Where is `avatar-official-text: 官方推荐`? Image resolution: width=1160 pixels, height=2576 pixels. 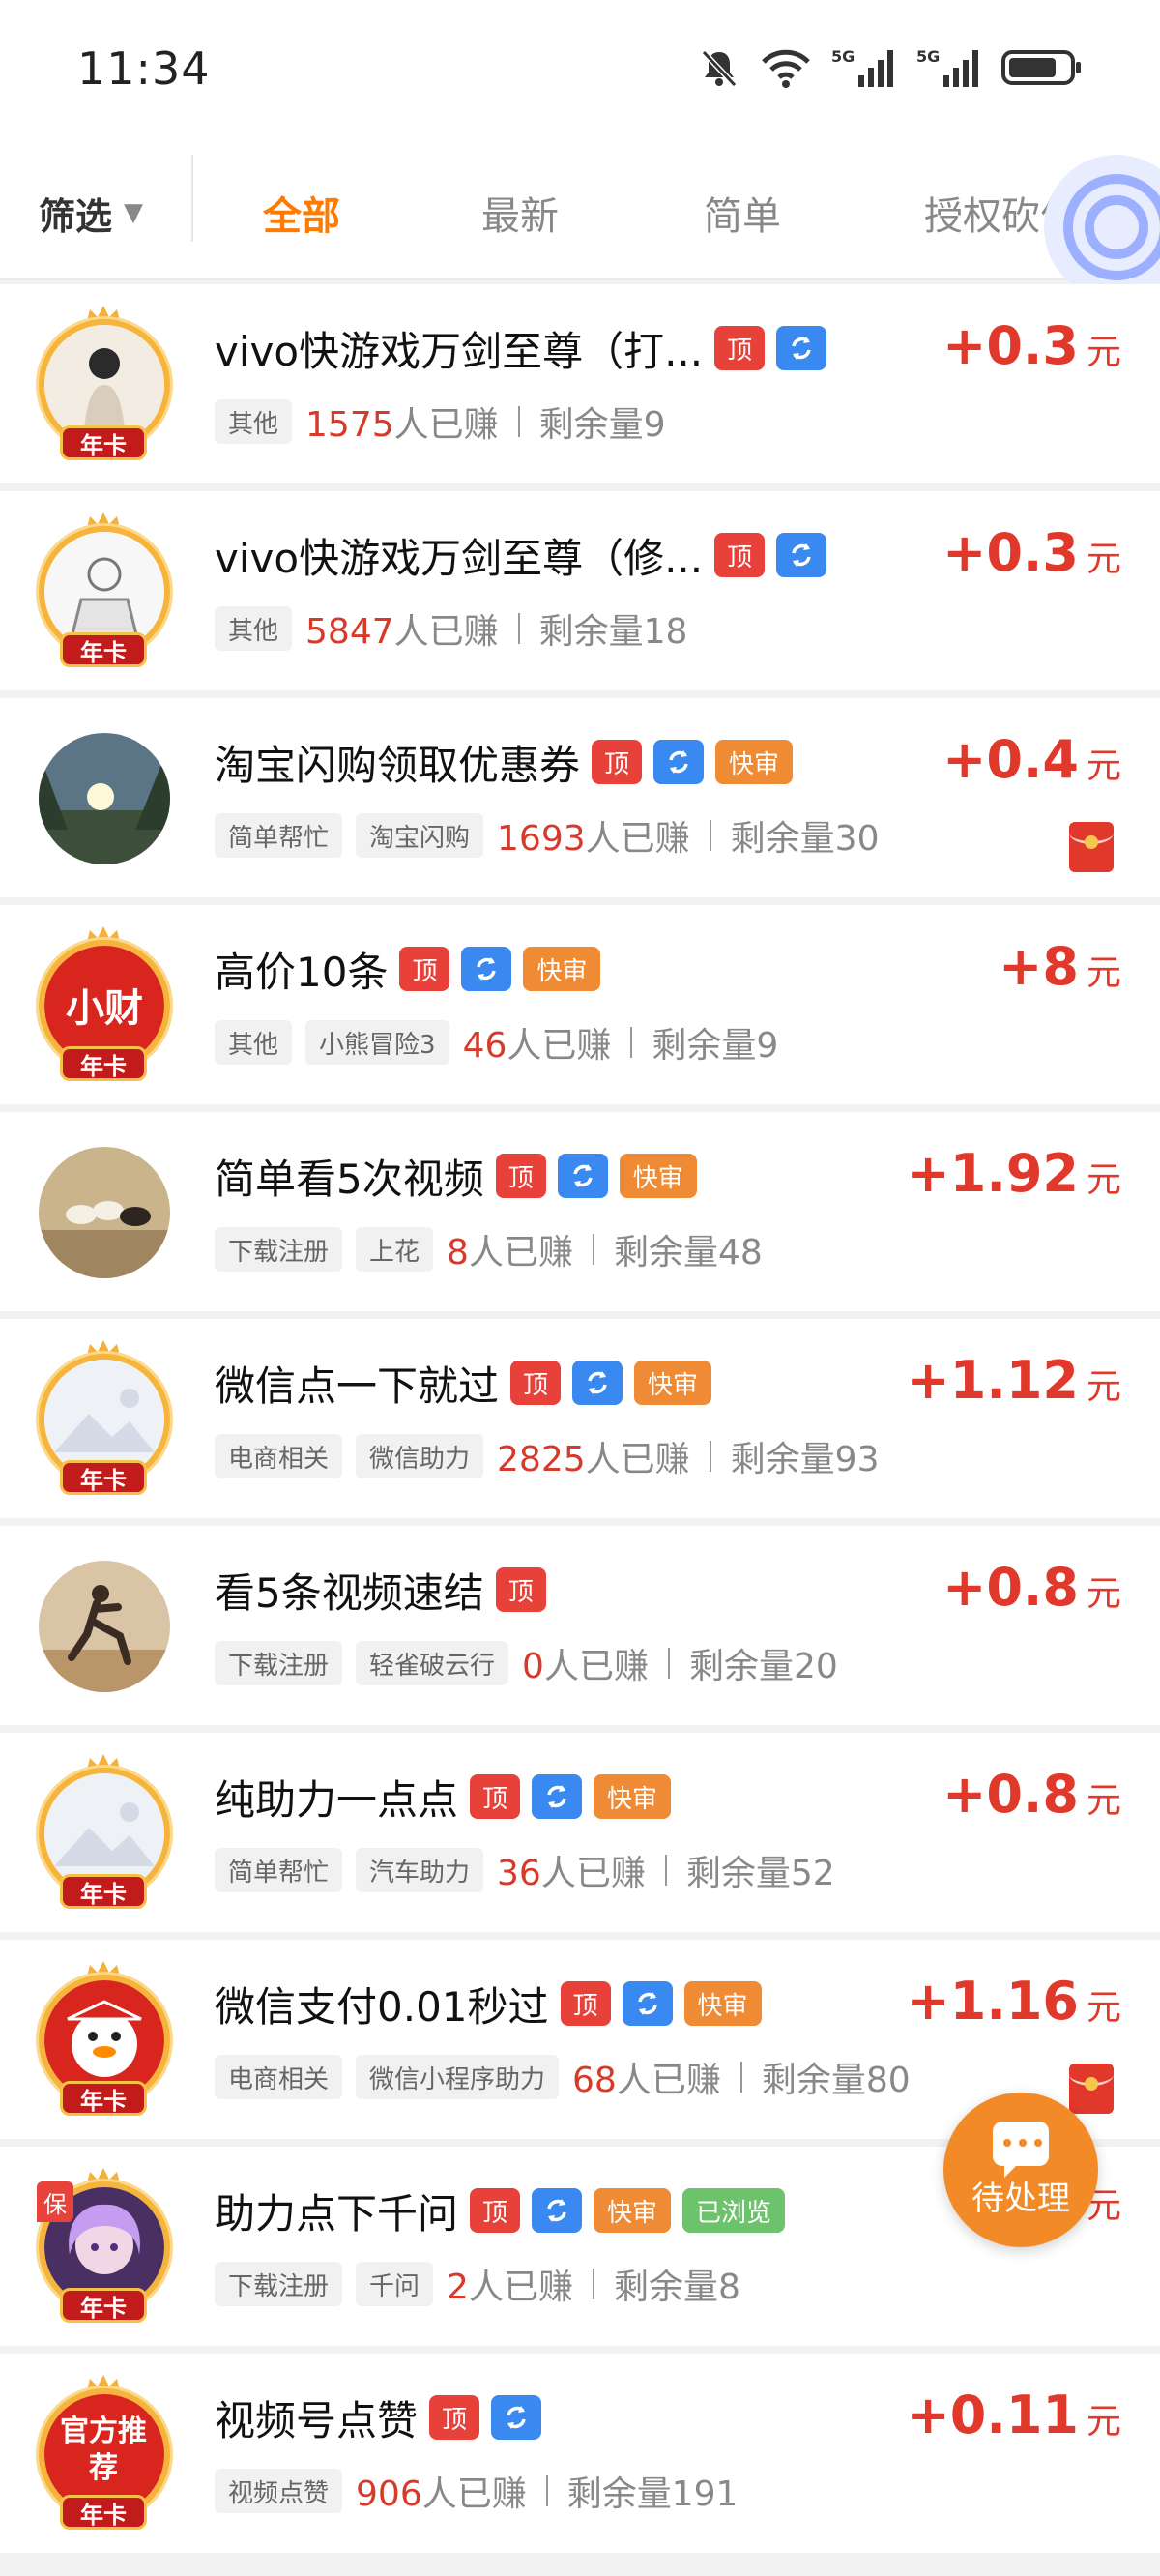 avatar-official-text: 官方推荐 is located at coordinates (103, 2450).